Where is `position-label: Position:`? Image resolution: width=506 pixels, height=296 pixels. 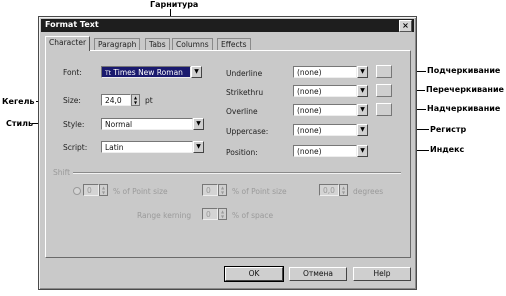 position-label: Position: is located at coordinates (242, 152).